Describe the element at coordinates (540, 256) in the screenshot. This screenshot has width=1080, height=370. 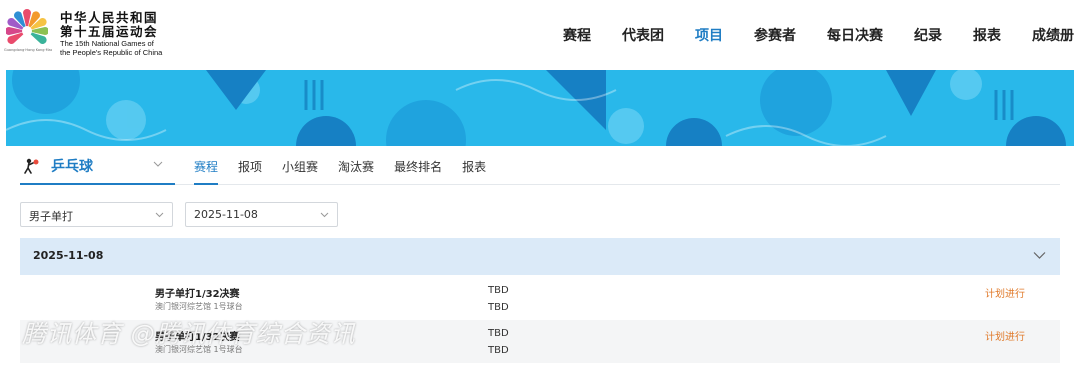
I see `date-group-header: 2025-11-08` at that location.